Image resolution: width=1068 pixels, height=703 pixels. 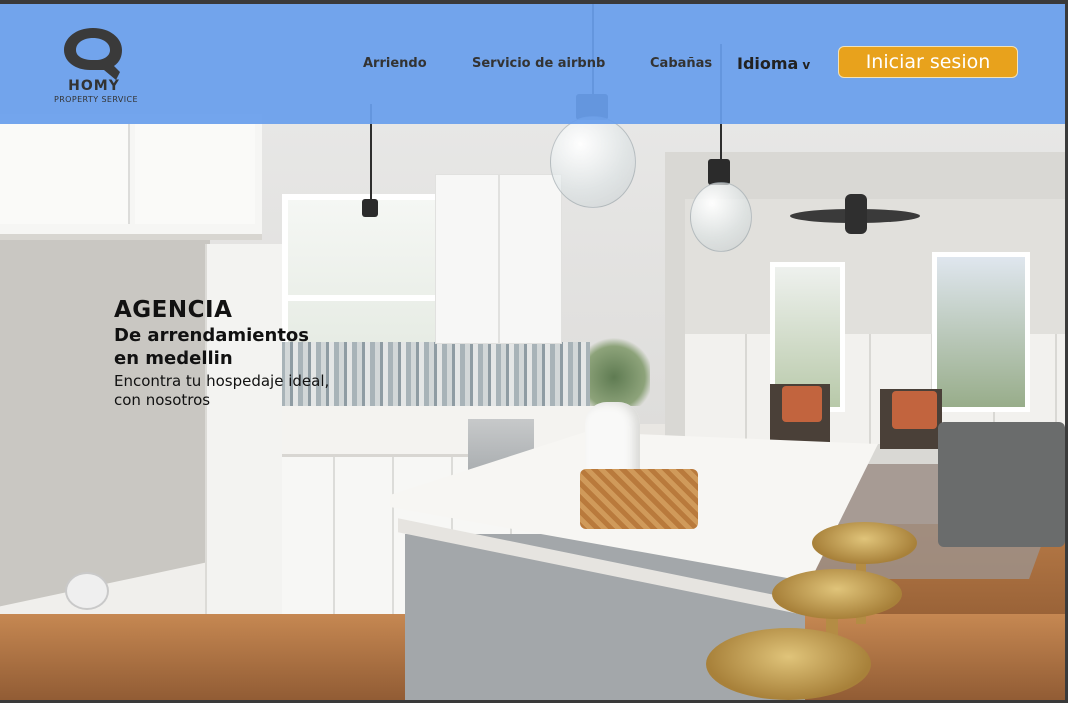 What do you see at coordinates (806, 65) in the screenshot?
I see `chevron-down-icon: v` at bounding box center [806, 65].